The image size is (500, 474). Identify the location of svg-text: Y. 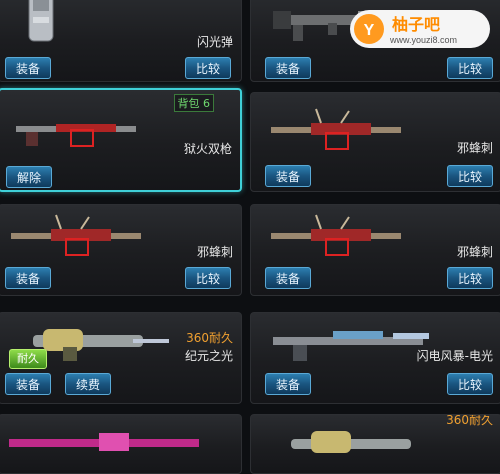
(369, 30).